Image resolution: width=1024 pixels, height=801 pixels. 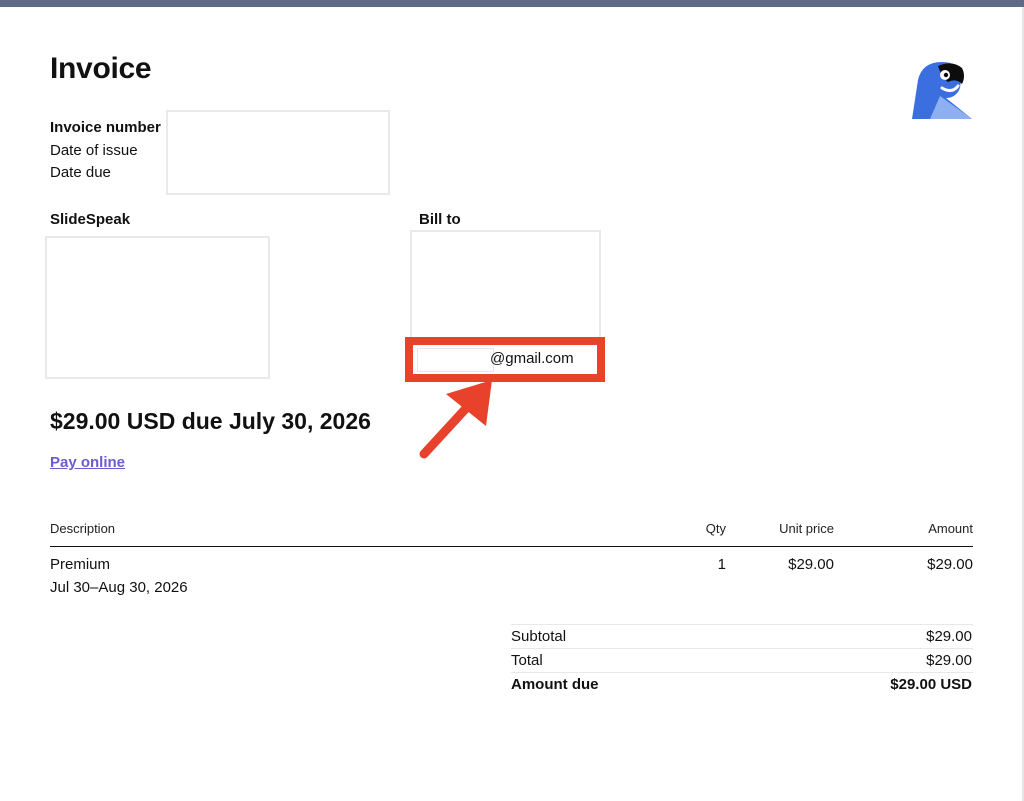 I want to click on redacted-seller-address, so click(x=157, y=307).